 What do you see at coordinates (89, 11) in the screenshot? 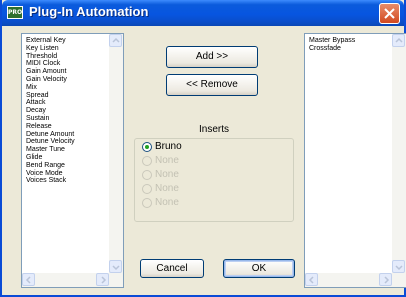
I see `window-title: Plug-In Automation` at bounding box center [89, 11].